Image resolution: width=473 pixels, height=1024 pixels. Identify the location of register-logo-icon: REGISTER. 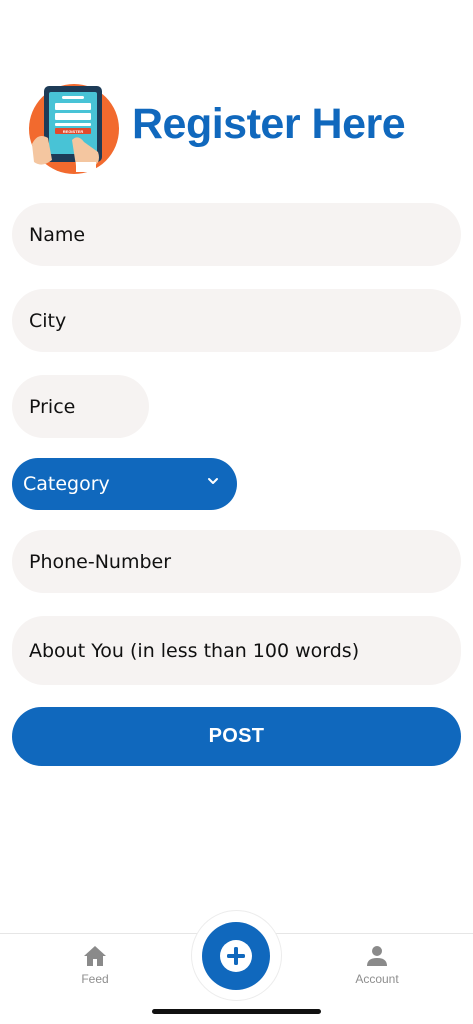
(74, 129).